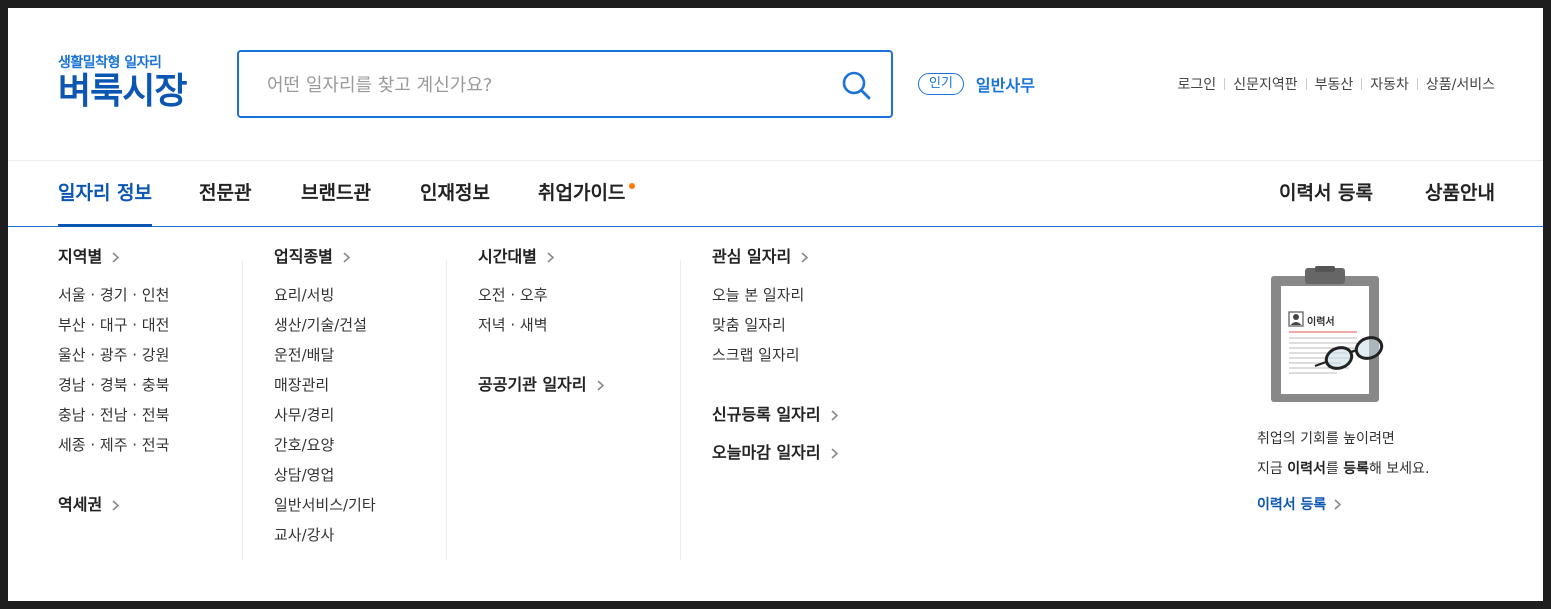 This screenshot has height=609, width=1551. Describe the element at coordinates (325, 325) in the screenshot. I see `menu-item: 생산/기술/건설` at that location.